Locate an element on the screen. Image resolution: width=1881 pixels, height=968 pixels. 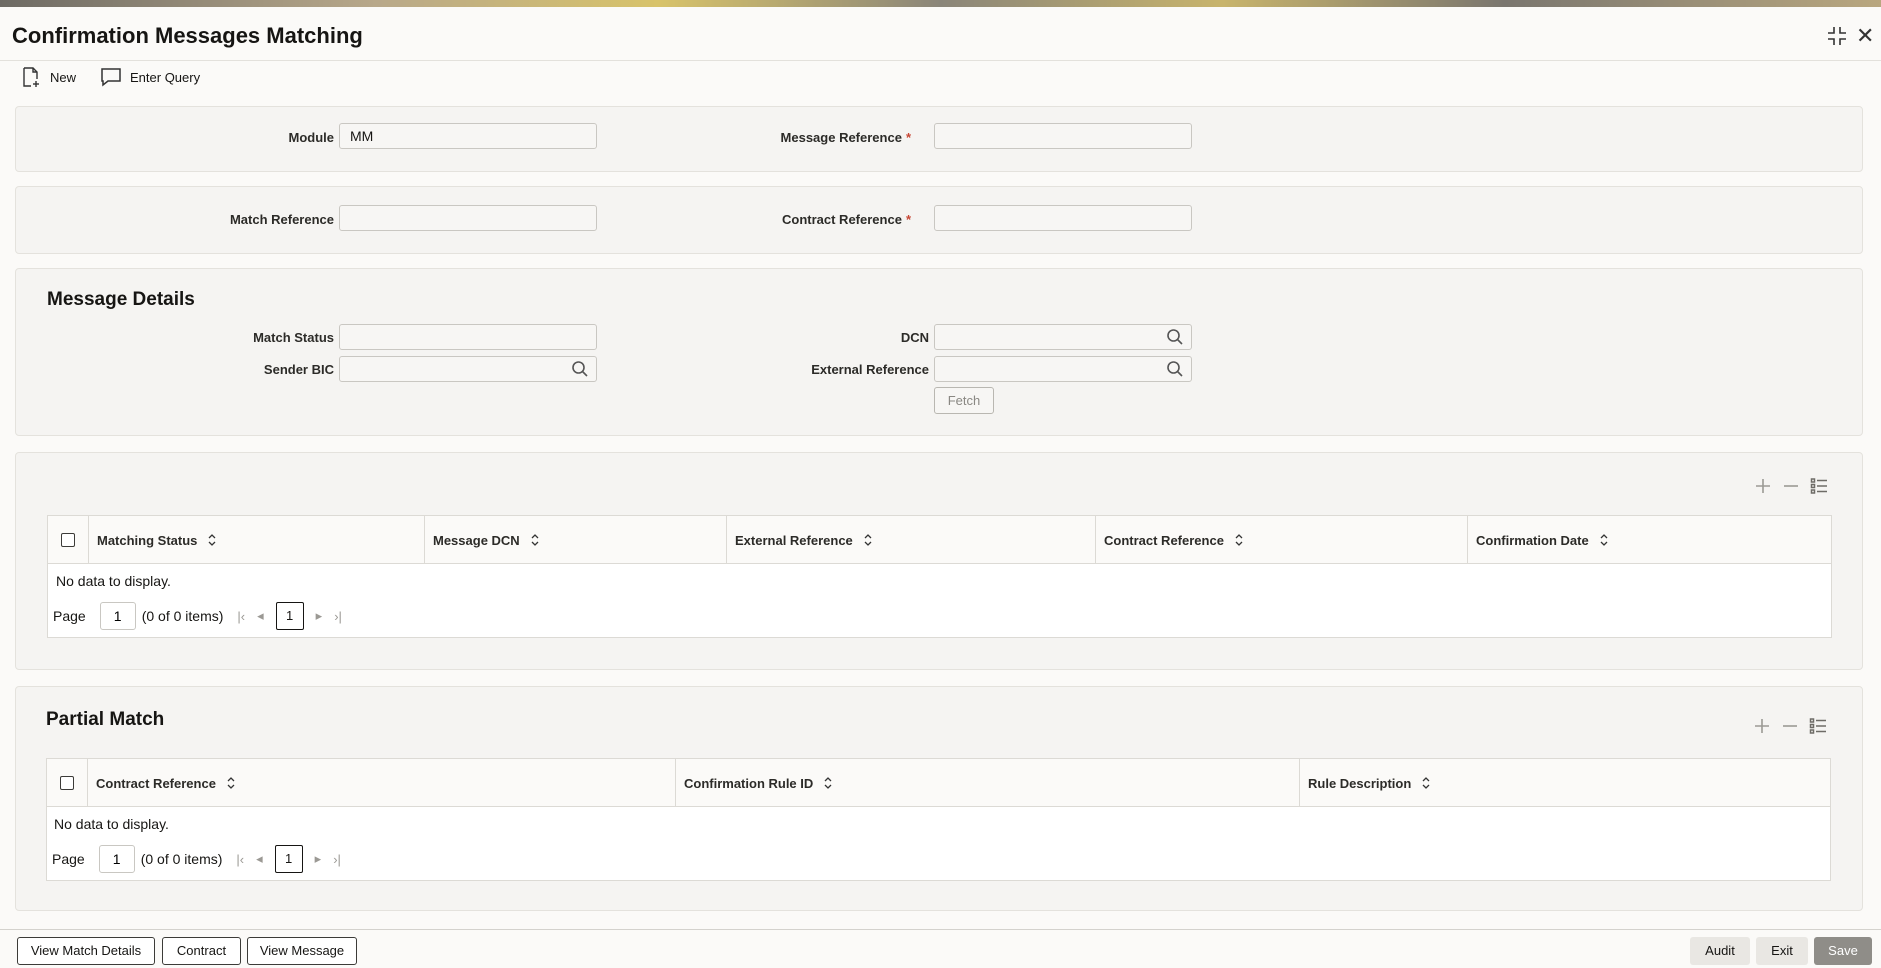
partial-match-title: Partial Match is located at coordinates (105, 719).